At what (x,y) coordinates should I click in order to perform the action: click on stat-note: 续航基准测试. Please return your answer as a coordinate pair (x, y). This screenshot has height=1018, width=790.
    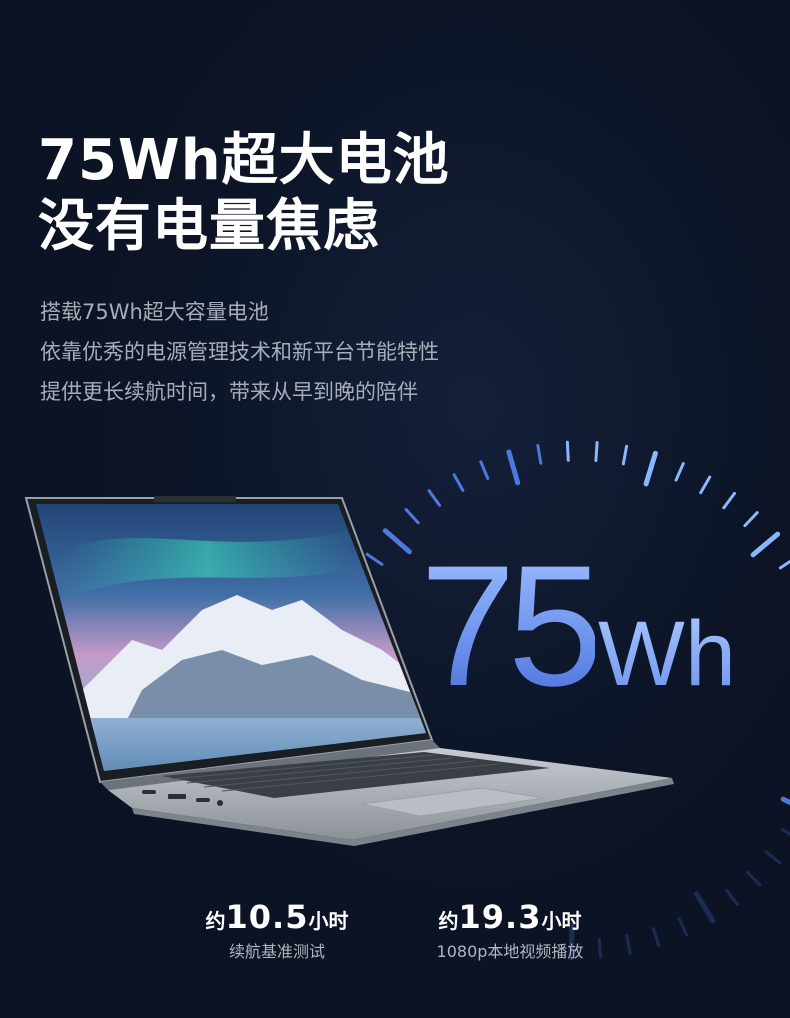
    Looking at the image, I should click on (276, 951).